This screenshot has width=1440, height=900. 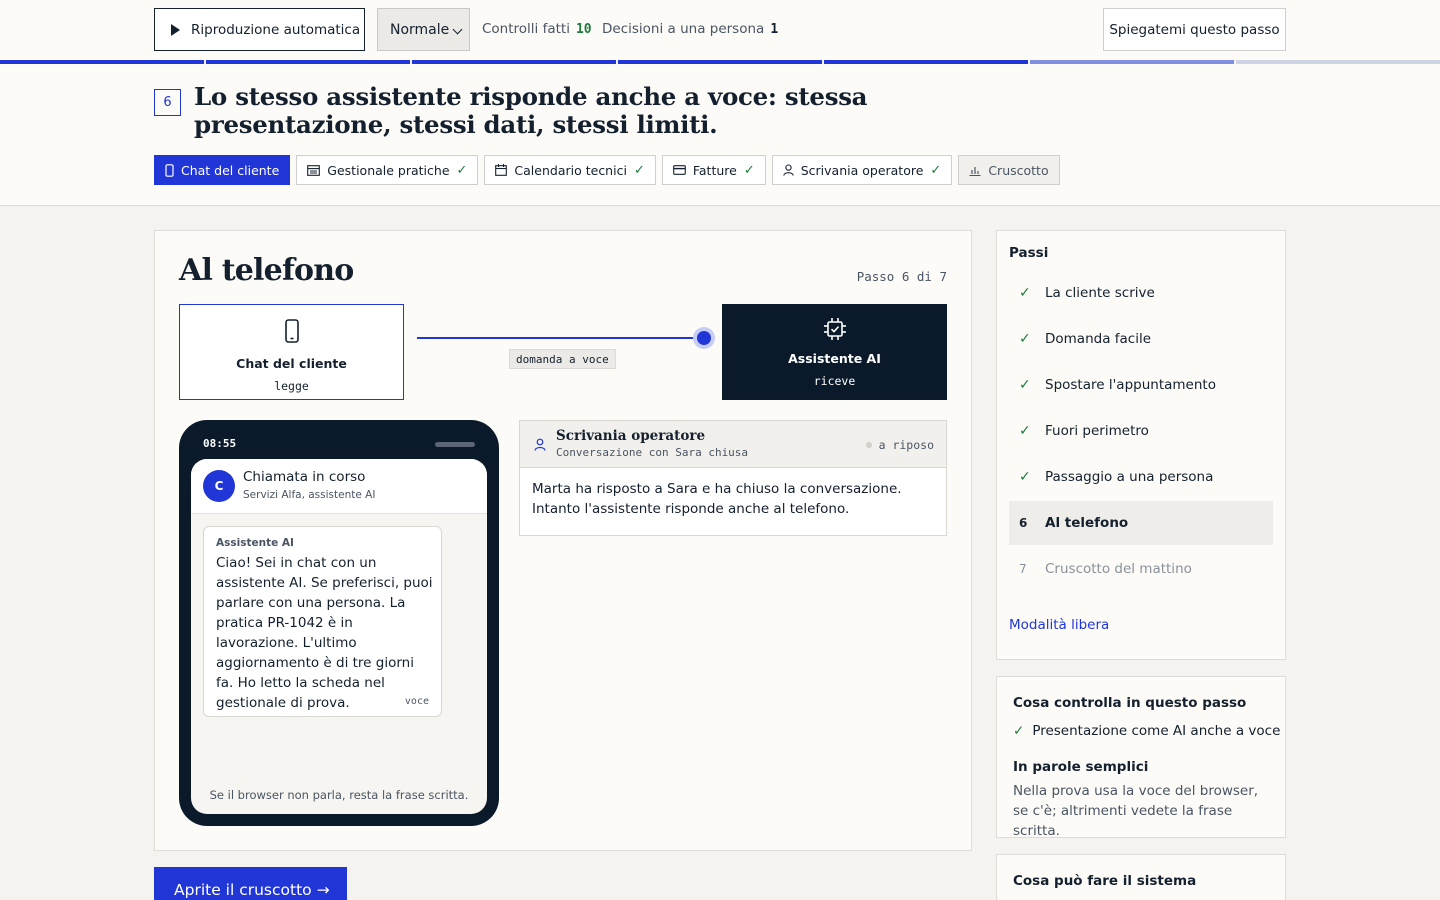 I want to click on tab-fatture: Fatture ✓, so click(x=713, y=170).